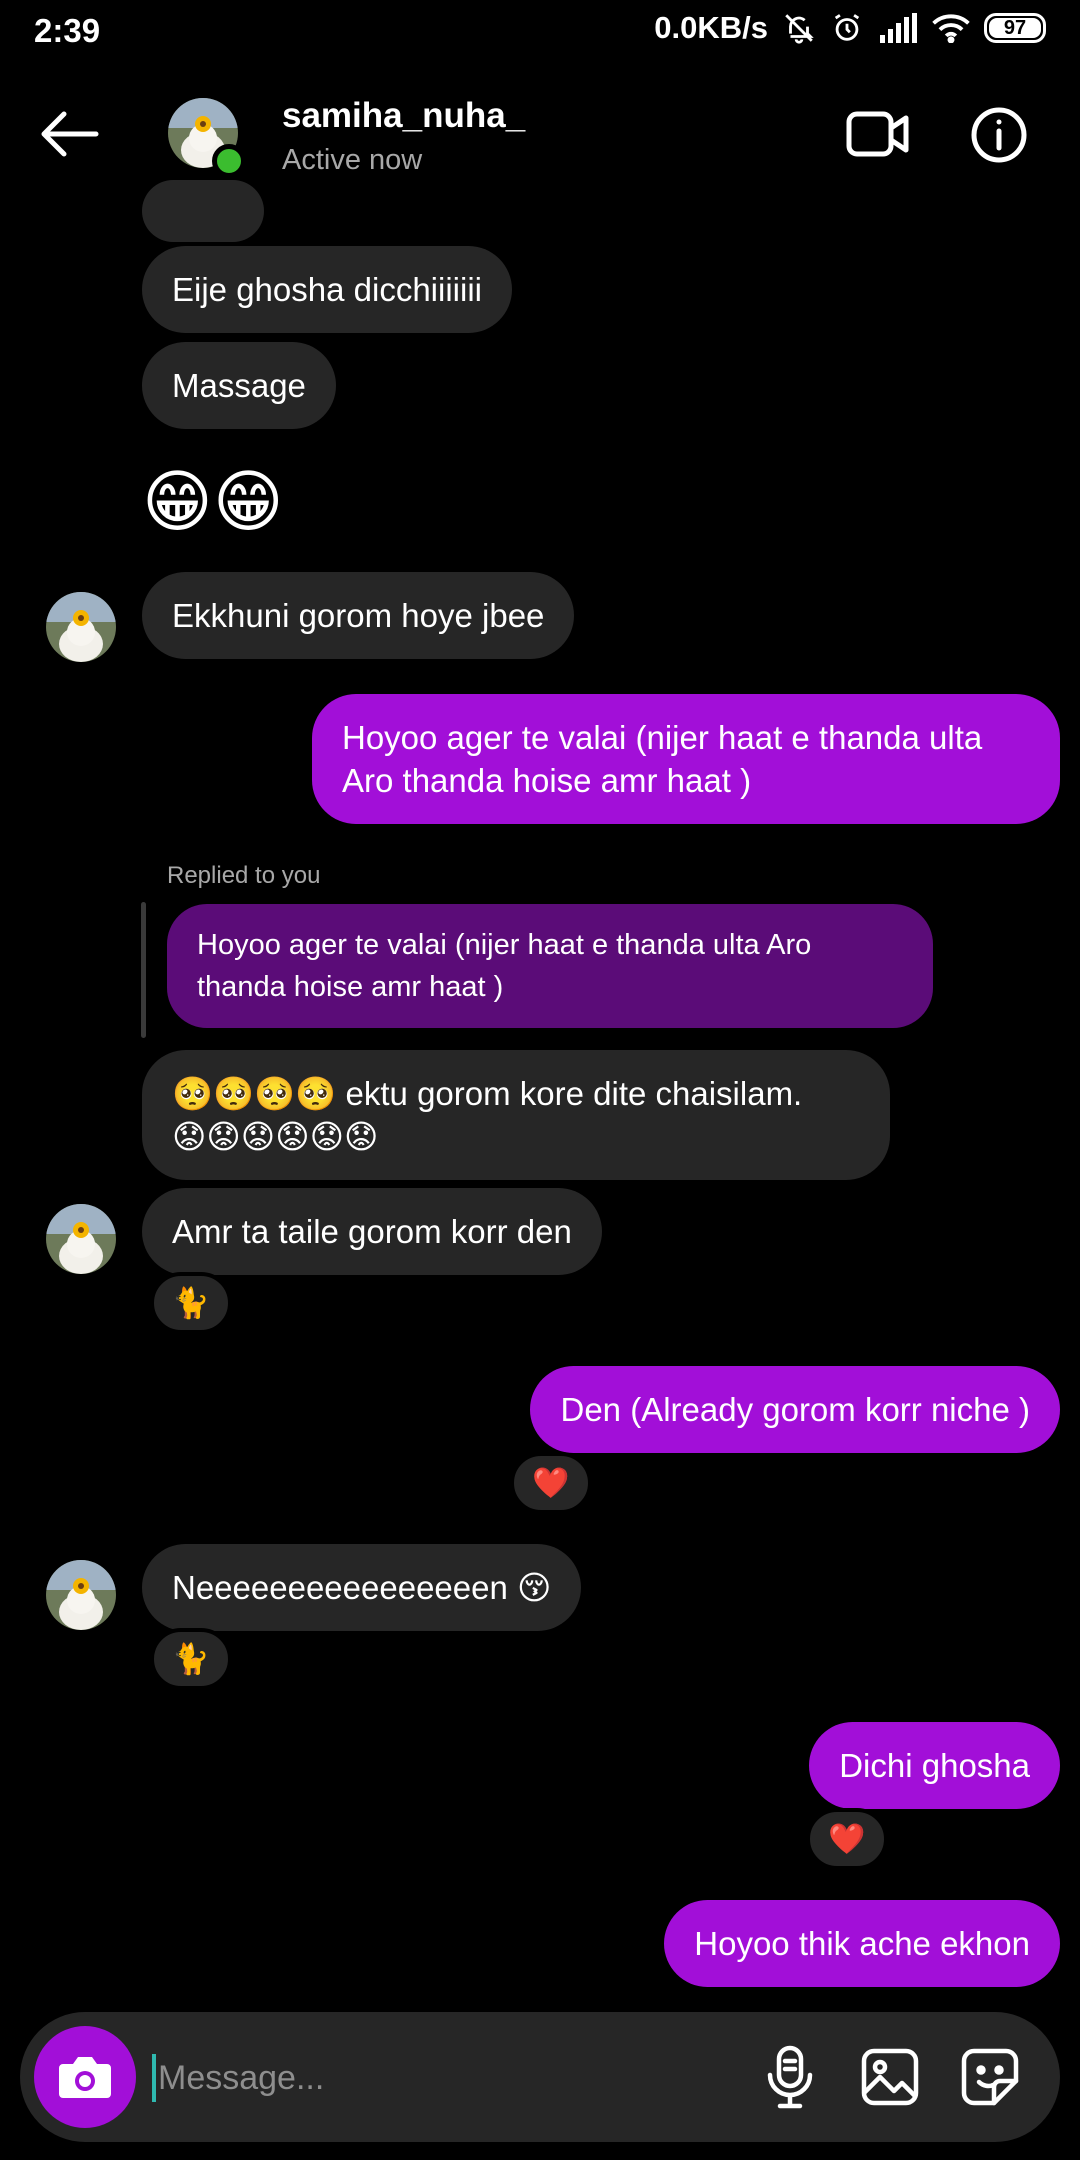 Image resolution: width=1080 pixels, height=2160 pixels. I want to click on battery-icon: 97, so click(1015, 28).